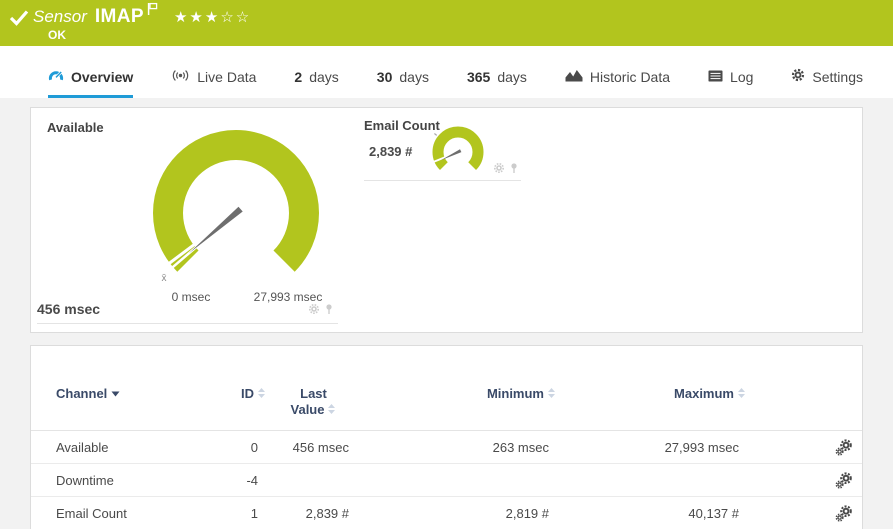  I want to click on tab-log: Log, so click(730, 83).